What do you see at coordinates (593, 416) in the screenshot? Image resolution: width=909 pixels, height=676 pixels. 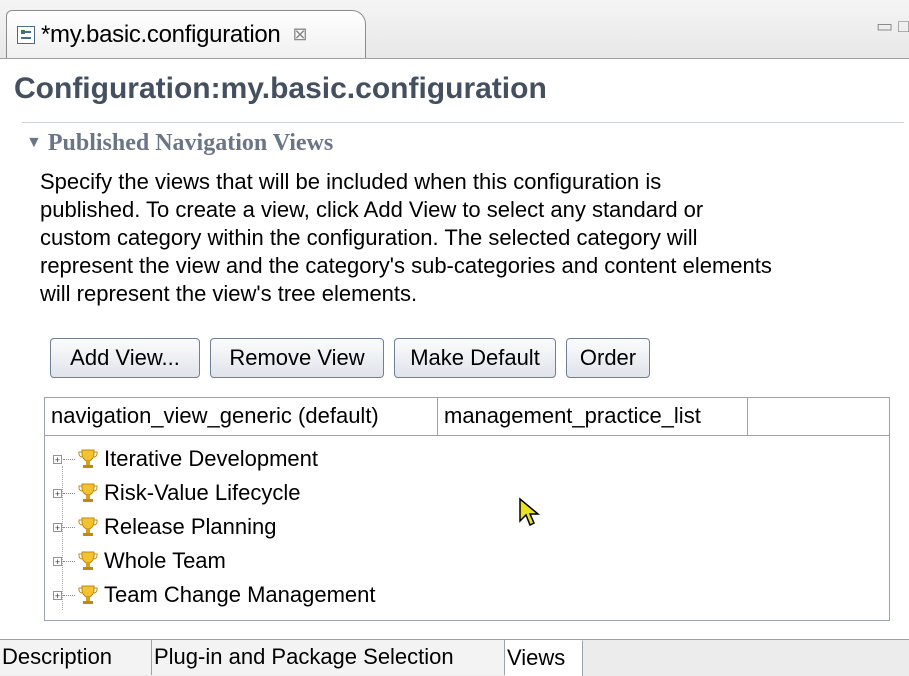 I see `tab-management-practice-list: management_practice_list` at bounding box center [593, 416].